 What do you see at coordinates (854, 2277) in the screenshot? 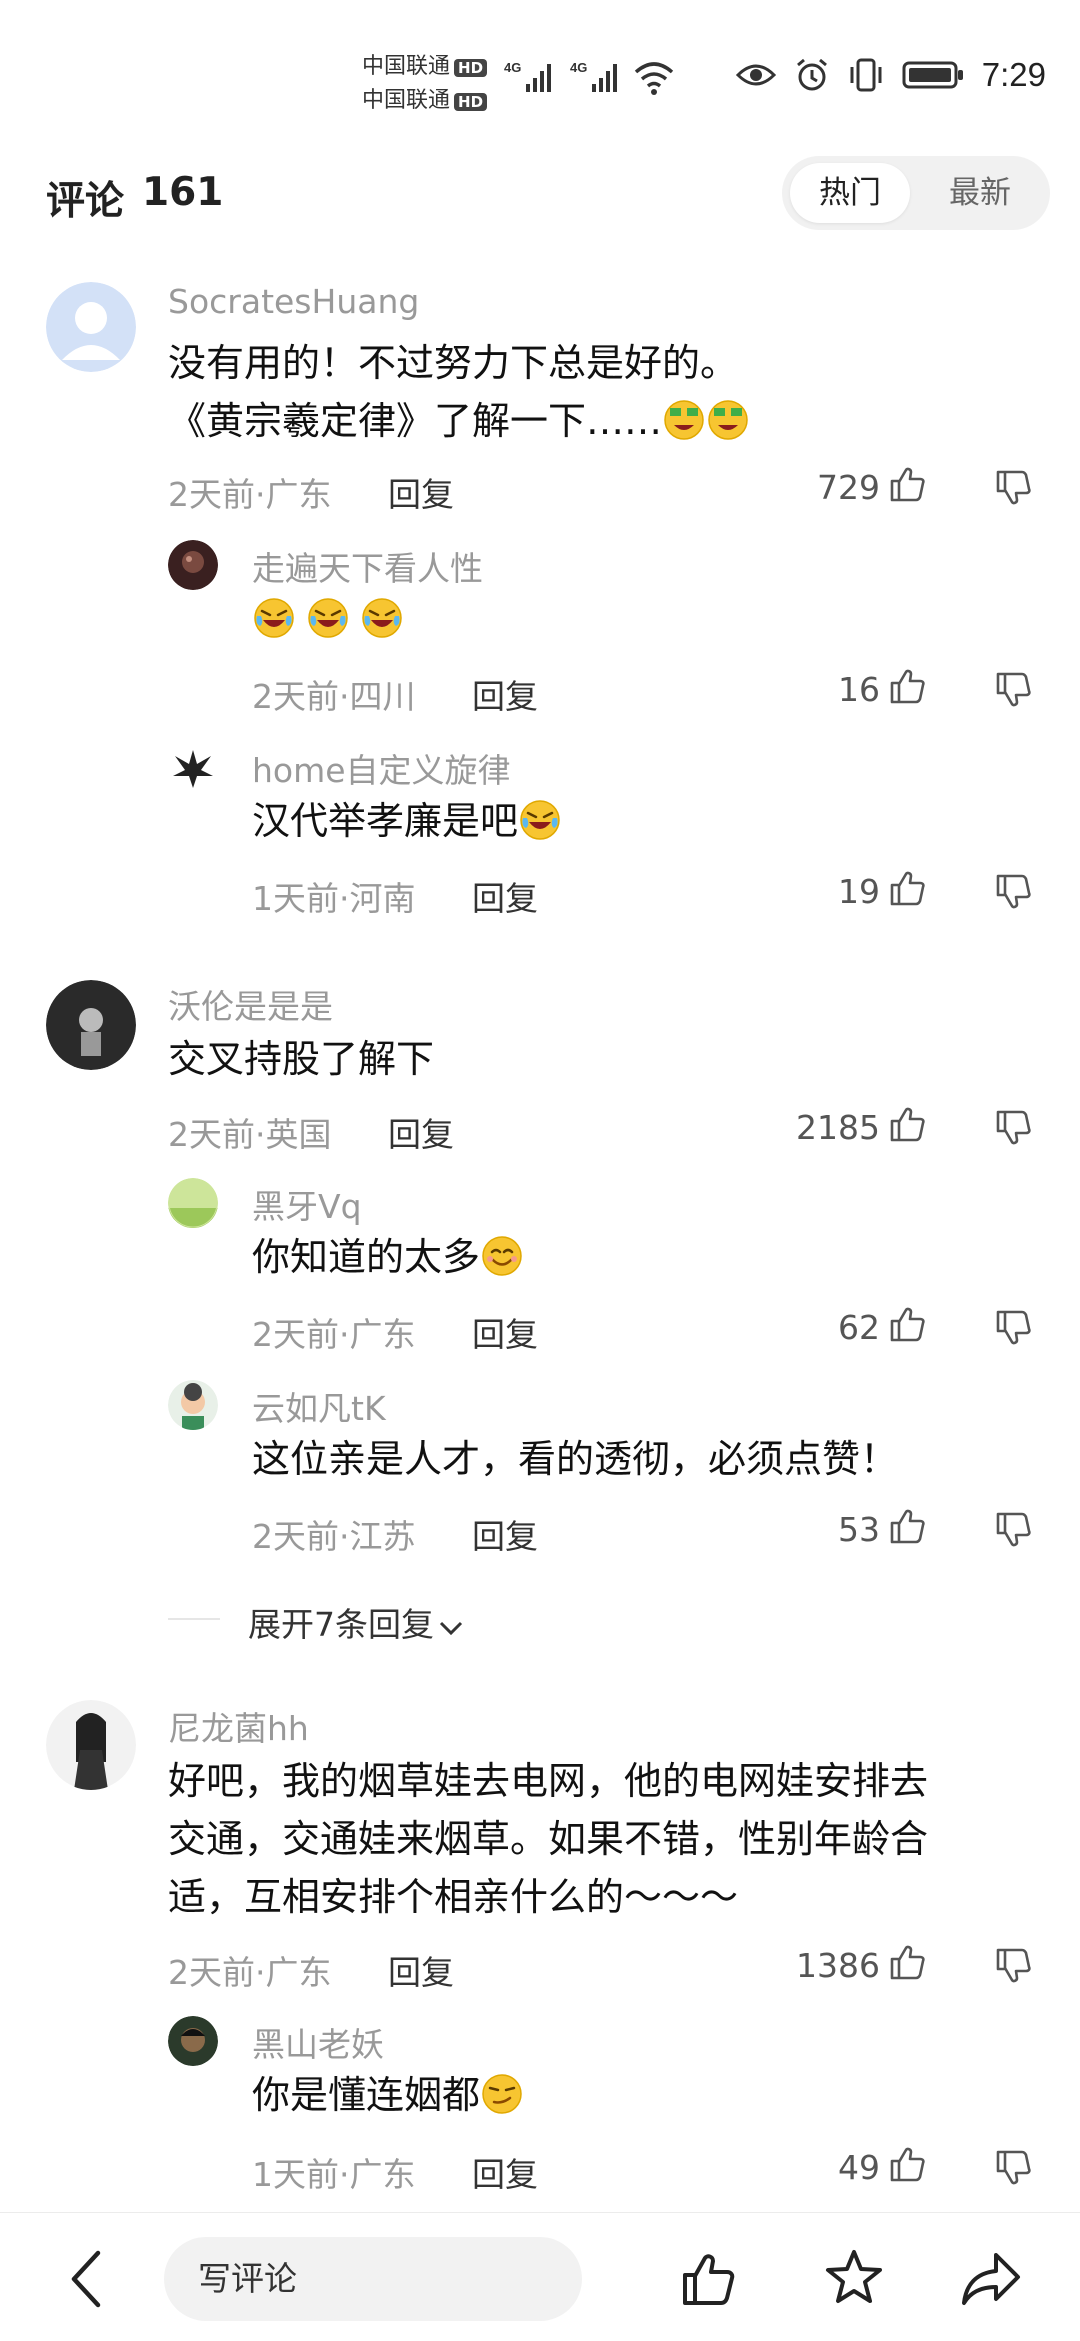
I see `star-icon` at bounding box center [854, 2277].